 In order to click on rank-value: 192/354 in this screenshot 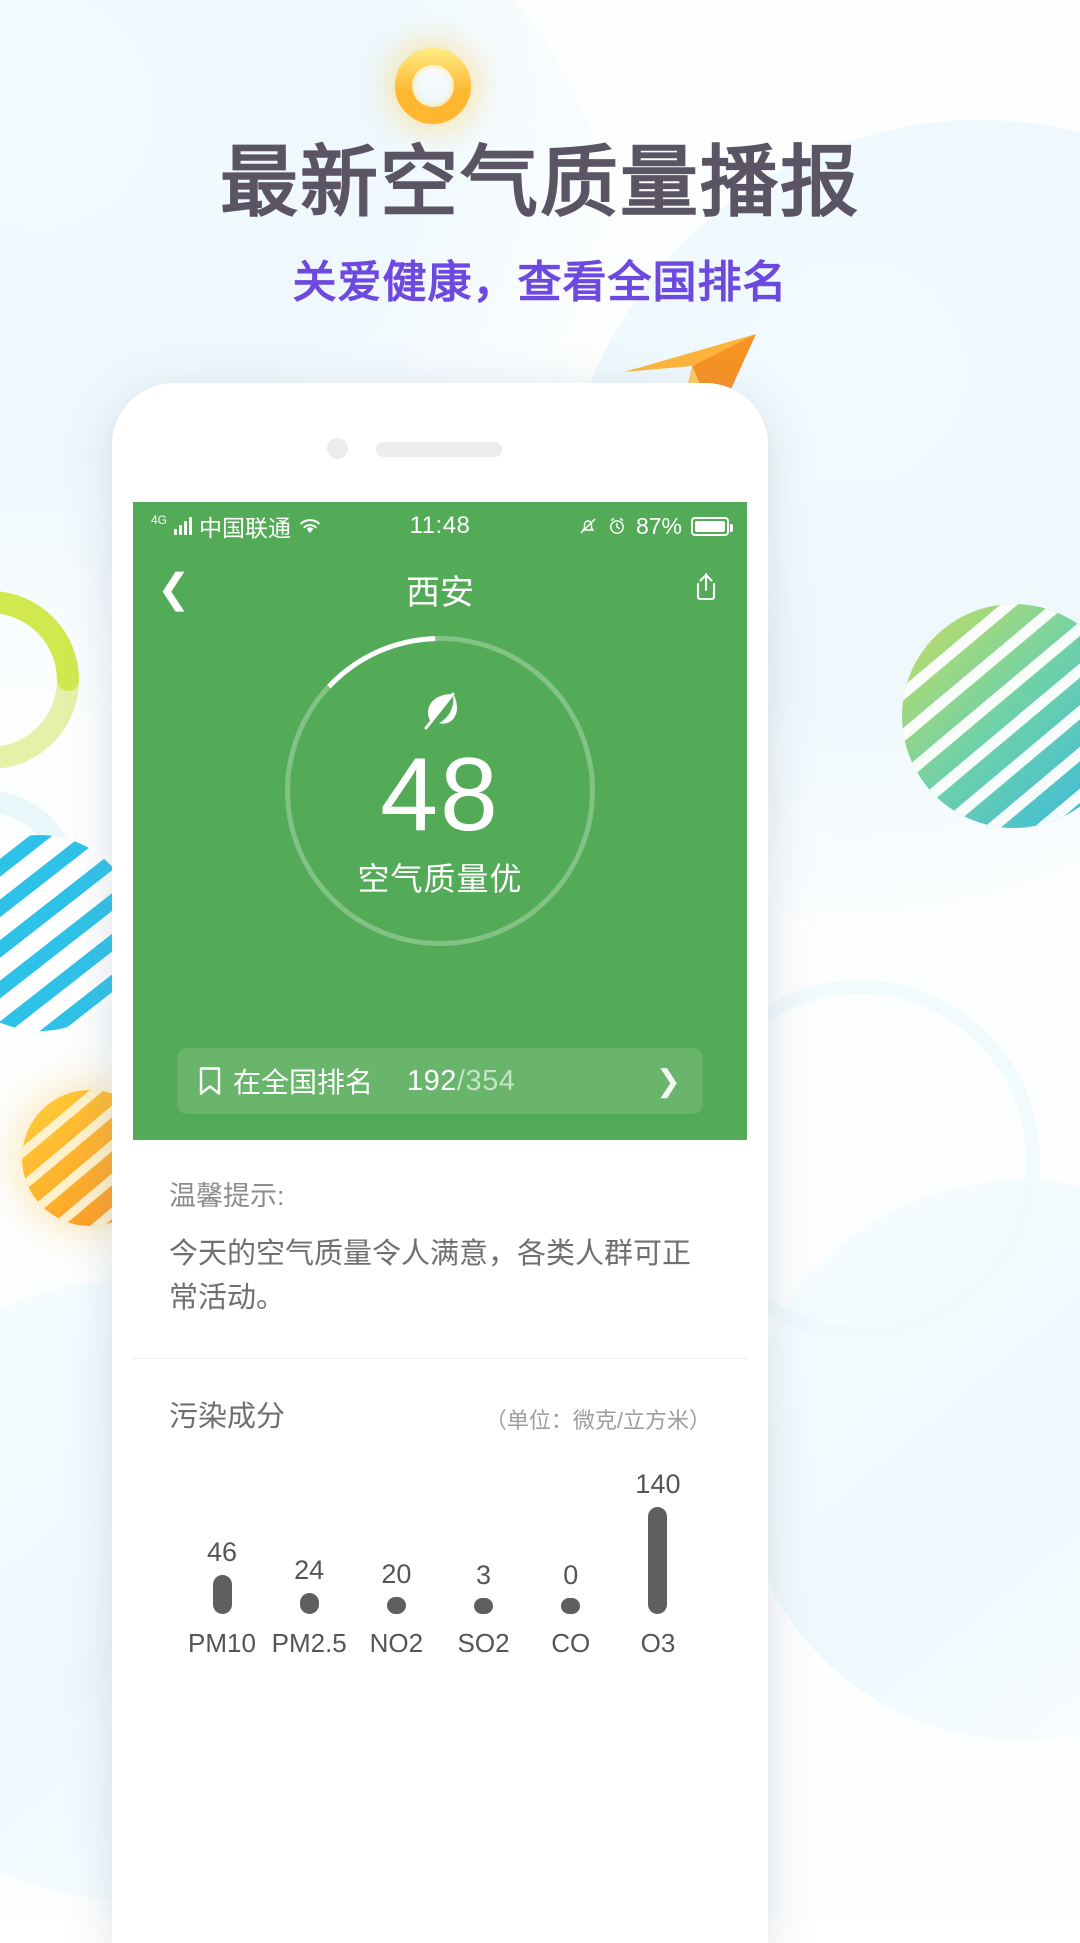, I will do `click(461, 1081)`.